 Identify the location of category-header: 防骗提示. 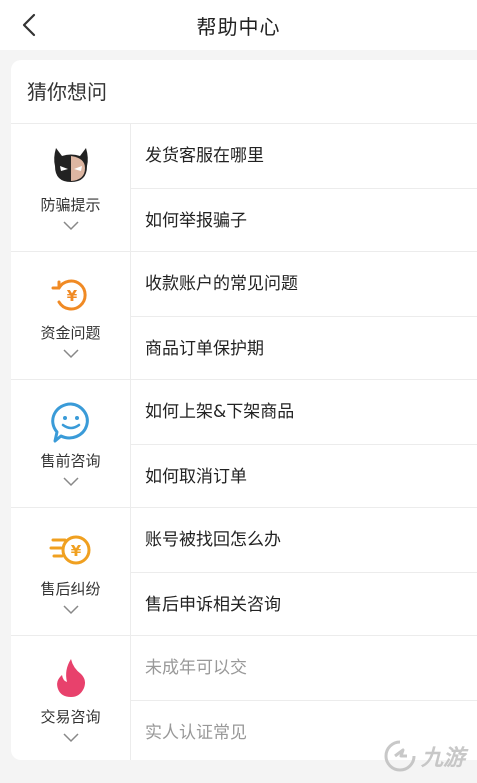
(71, 187).